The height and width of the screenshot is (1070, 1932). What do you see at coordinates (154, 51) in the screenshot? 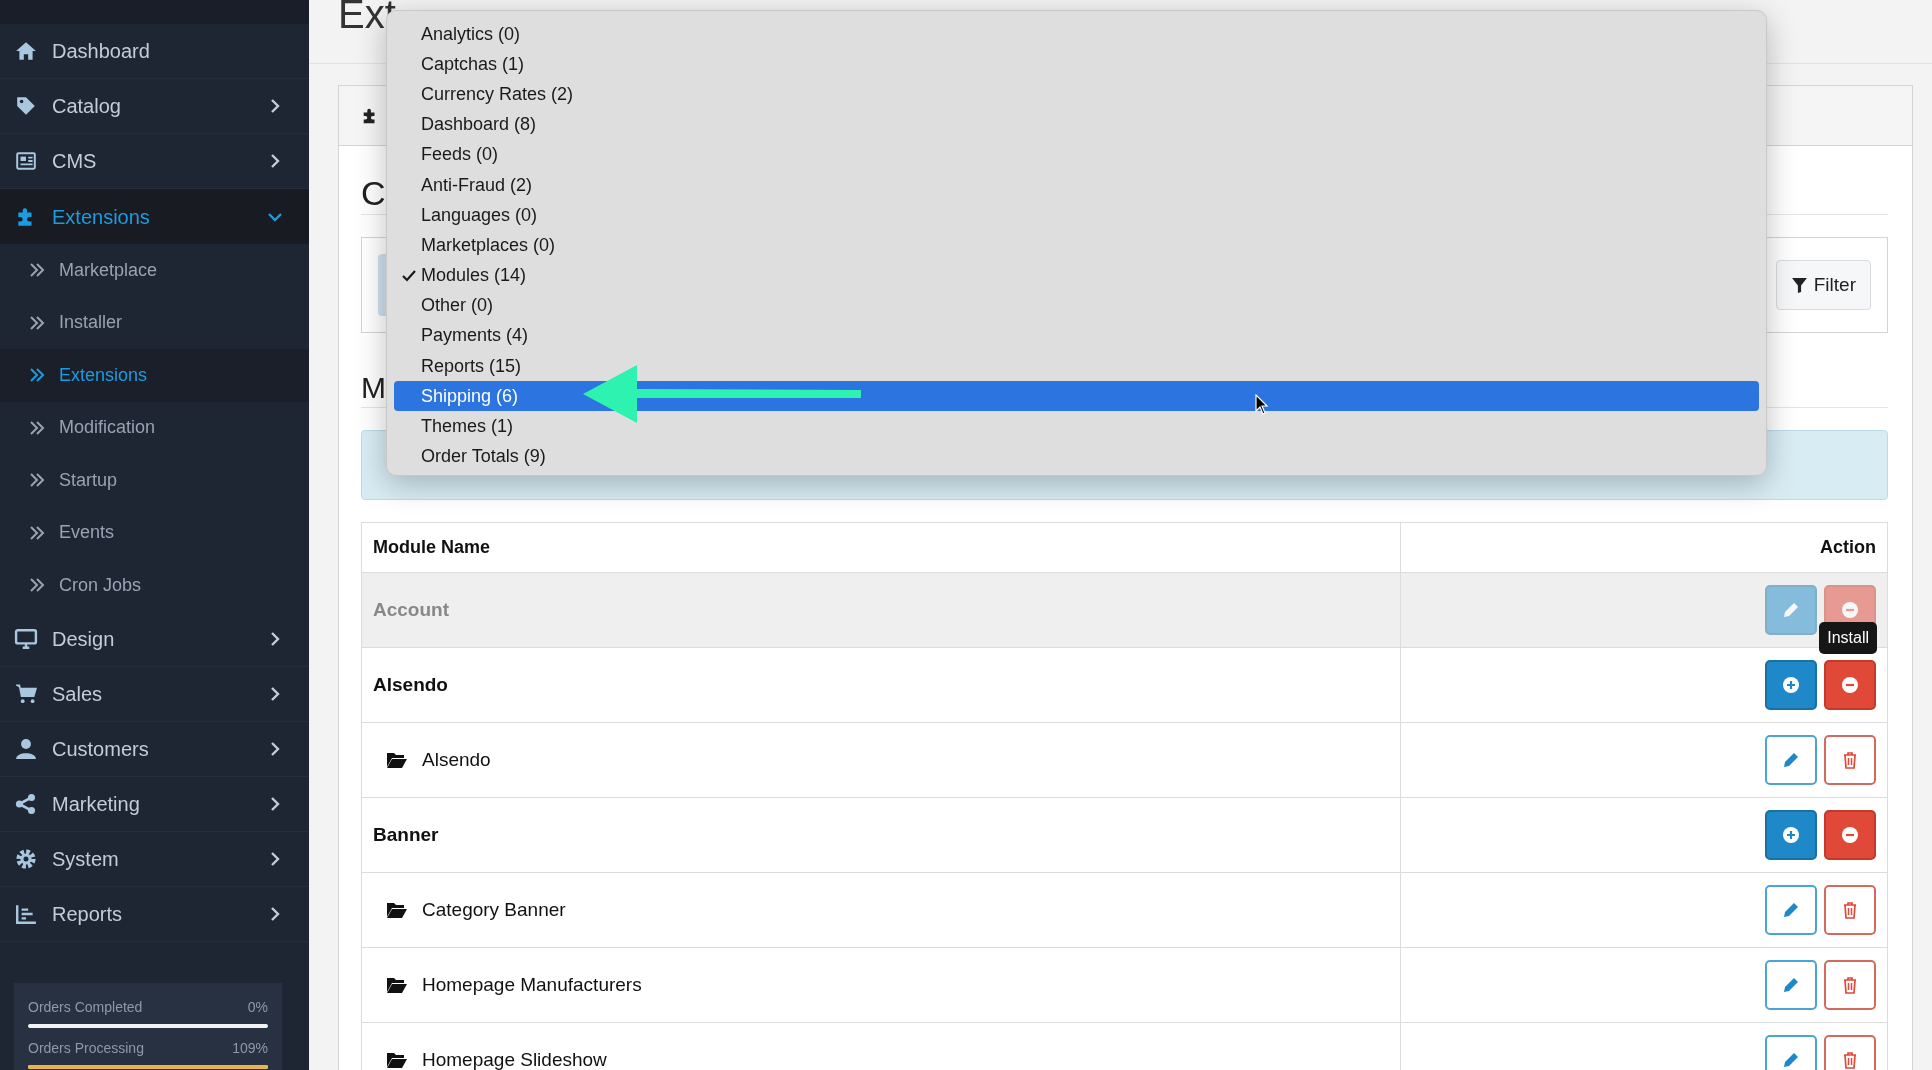
I see `sidebar-item: Dashboard` at bounding box center [154, 51].